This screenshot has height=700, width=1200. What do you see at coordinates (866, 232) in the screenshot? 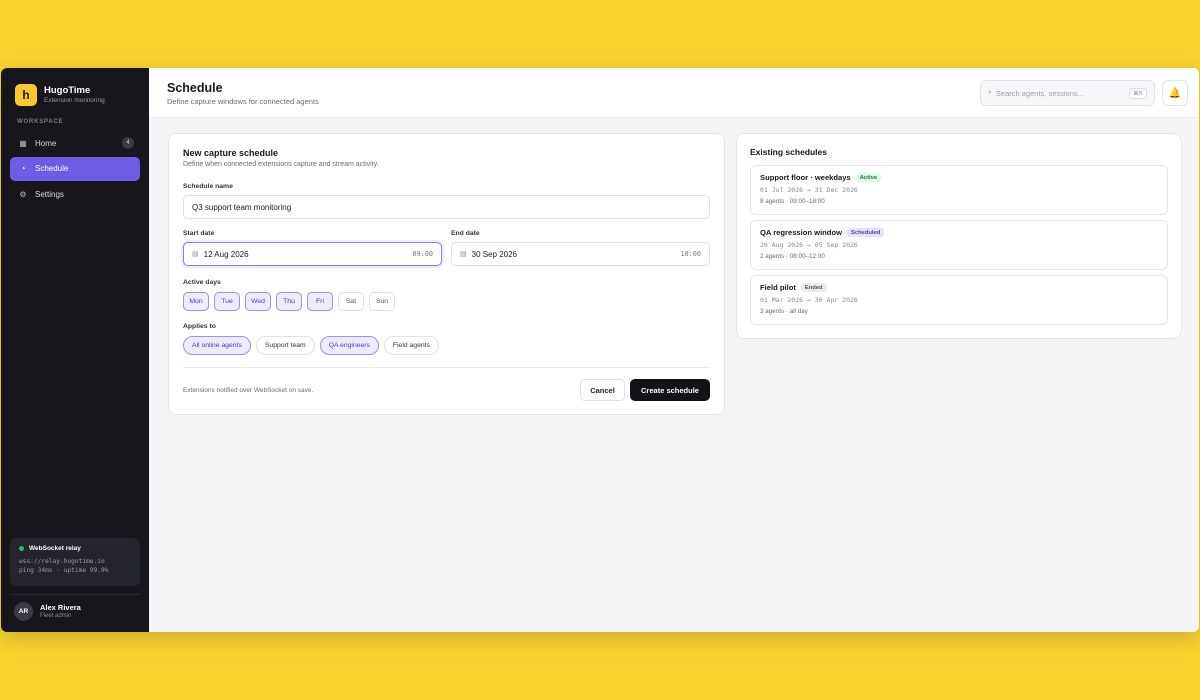
I see `status-badge: Scheduled` at bounding box center [866, 232].